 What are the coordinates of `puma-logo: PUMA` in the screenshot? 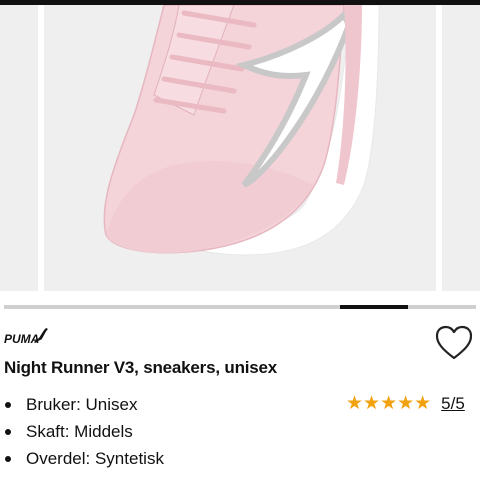 It's located at (26, 337).